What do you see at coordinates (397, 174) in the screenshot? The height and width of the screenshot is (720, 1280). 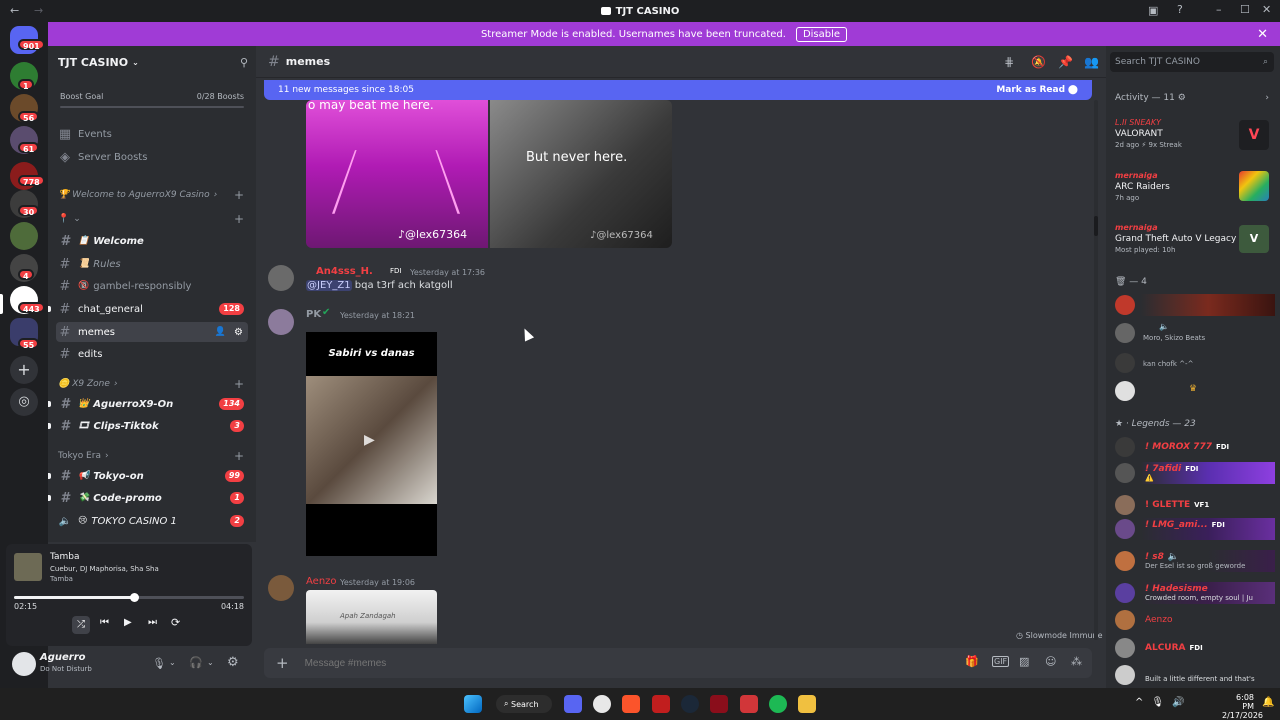 I see `meme-image-left: o may beat me here. ♪@lex67364` at bounding box center [397, 174].